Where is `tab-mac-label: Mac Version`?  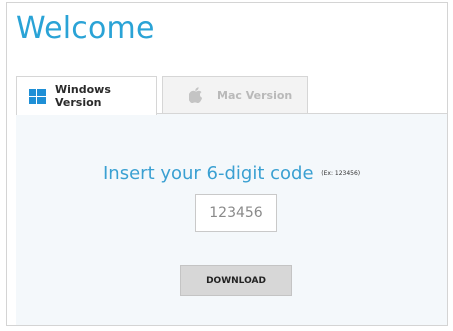 tab-mac-label: Mac Version is located at coordinates (255, 95).